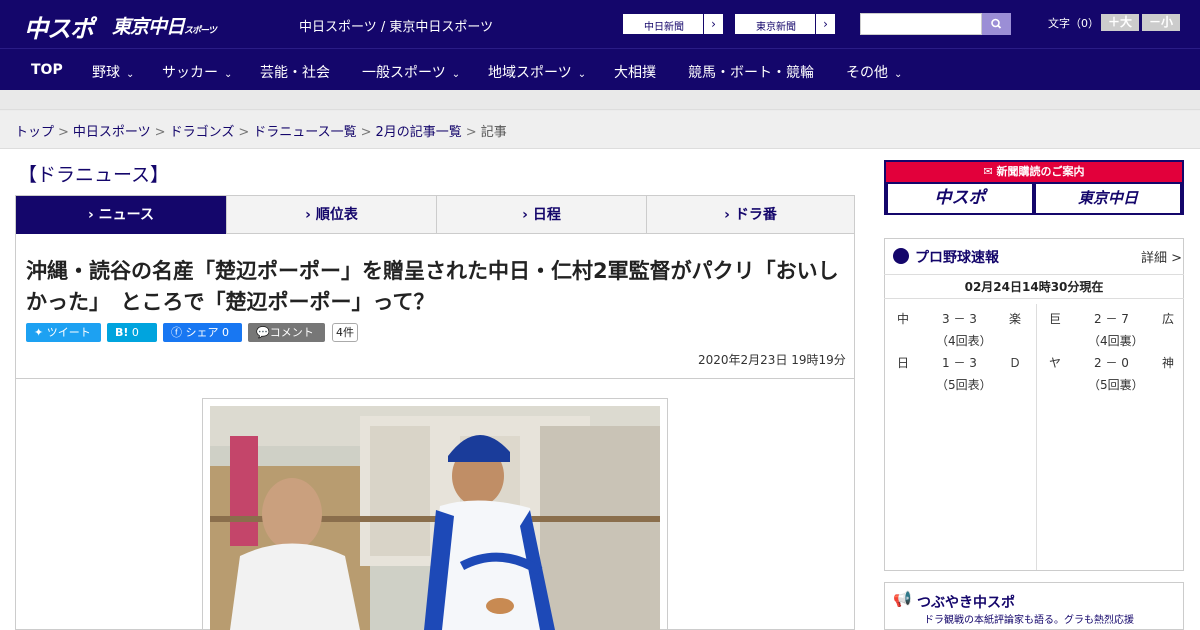 Image resolution: width=1200 pixels, height=630 pixels. I want to click on breadcrumb-current: 記事, so click(493, 132).